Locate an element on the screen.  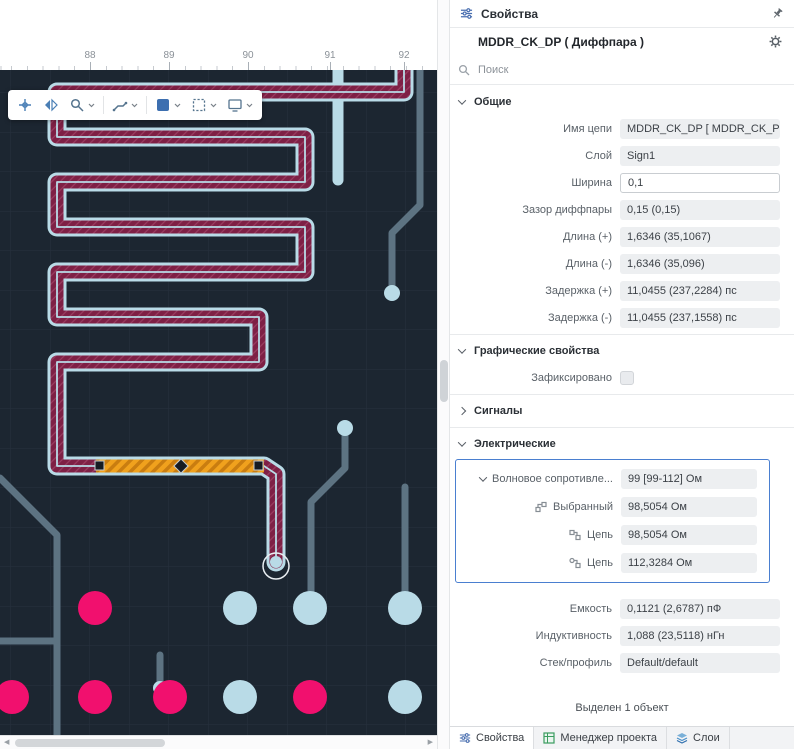
selected-trace-segment is located at coordinates (179, 466).